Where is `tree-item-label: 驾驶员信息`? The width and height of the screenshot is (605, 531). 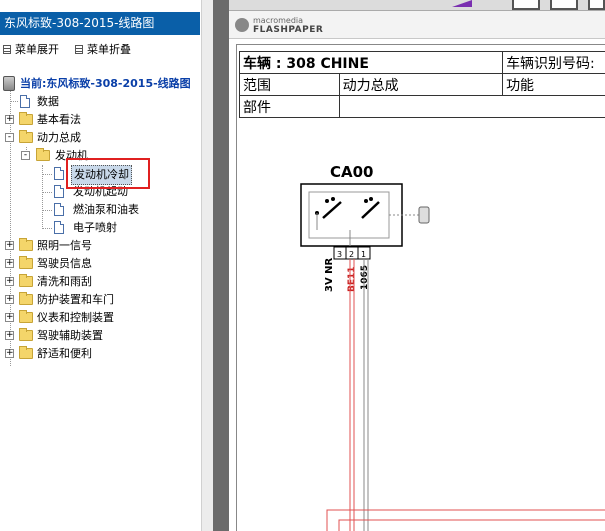 tree-item-label: 驾驶员信息 is located at coordinates (64, 263).